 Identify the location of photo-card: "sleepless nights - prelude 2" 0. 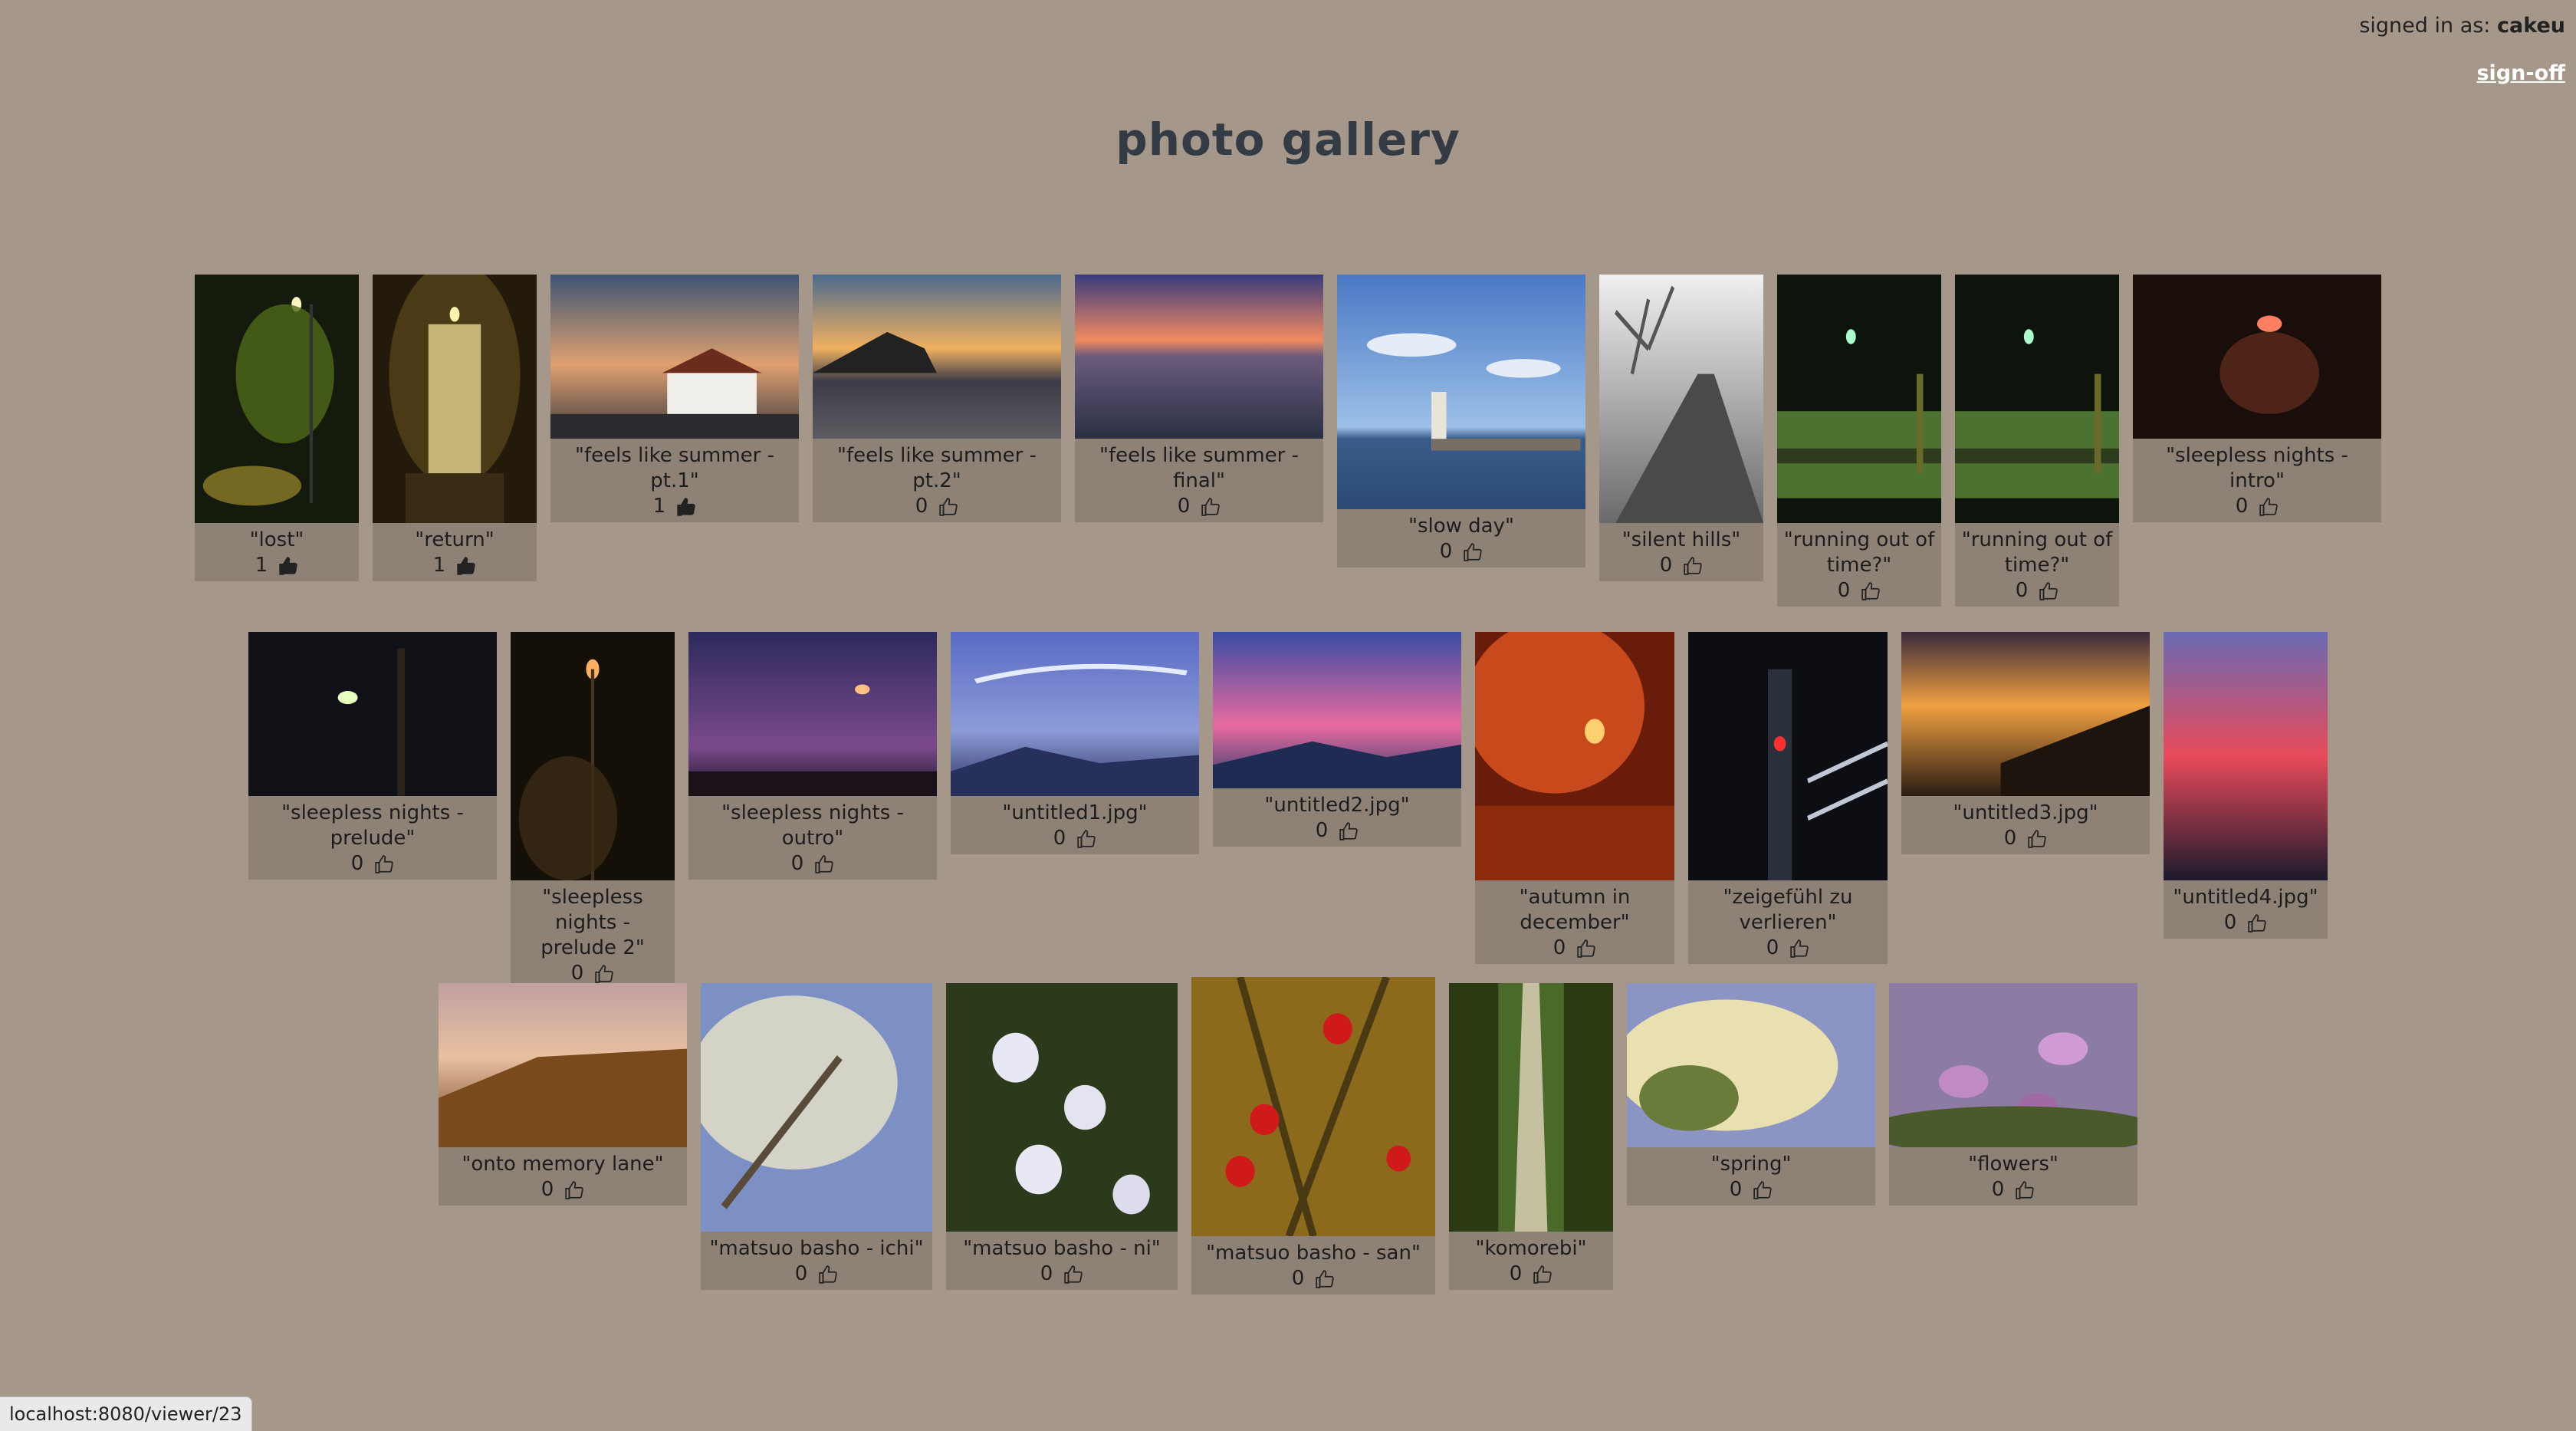
(593, 811).